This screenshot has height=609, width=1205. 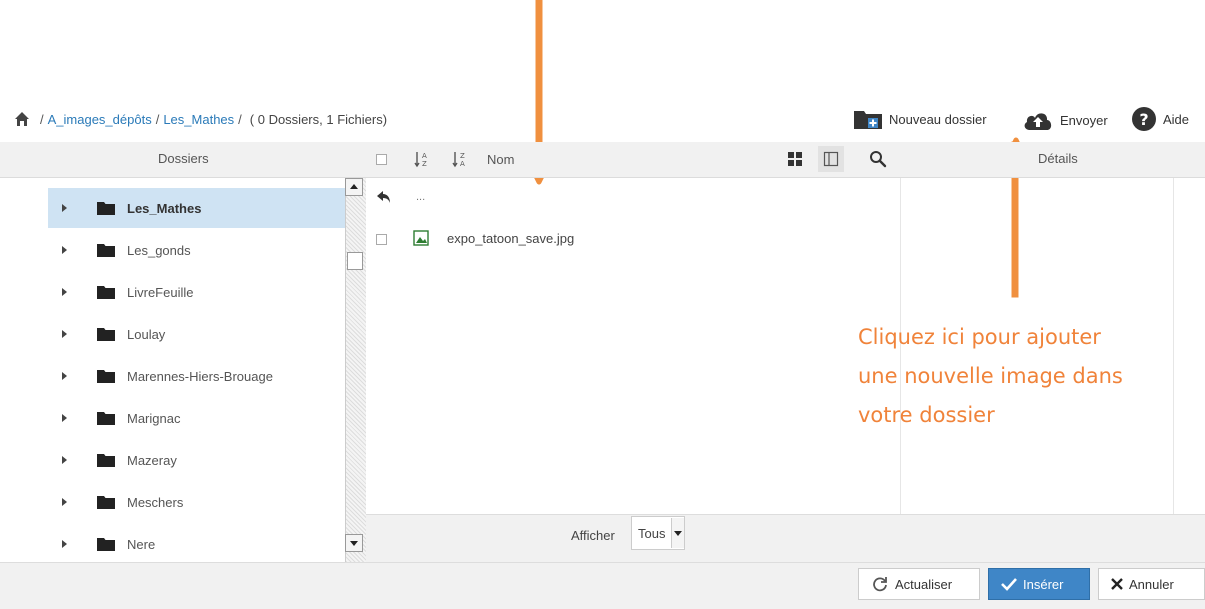 I want to click on breadcrumb-link-a-images: A_images_dépôts, so click(x=100, y=119).